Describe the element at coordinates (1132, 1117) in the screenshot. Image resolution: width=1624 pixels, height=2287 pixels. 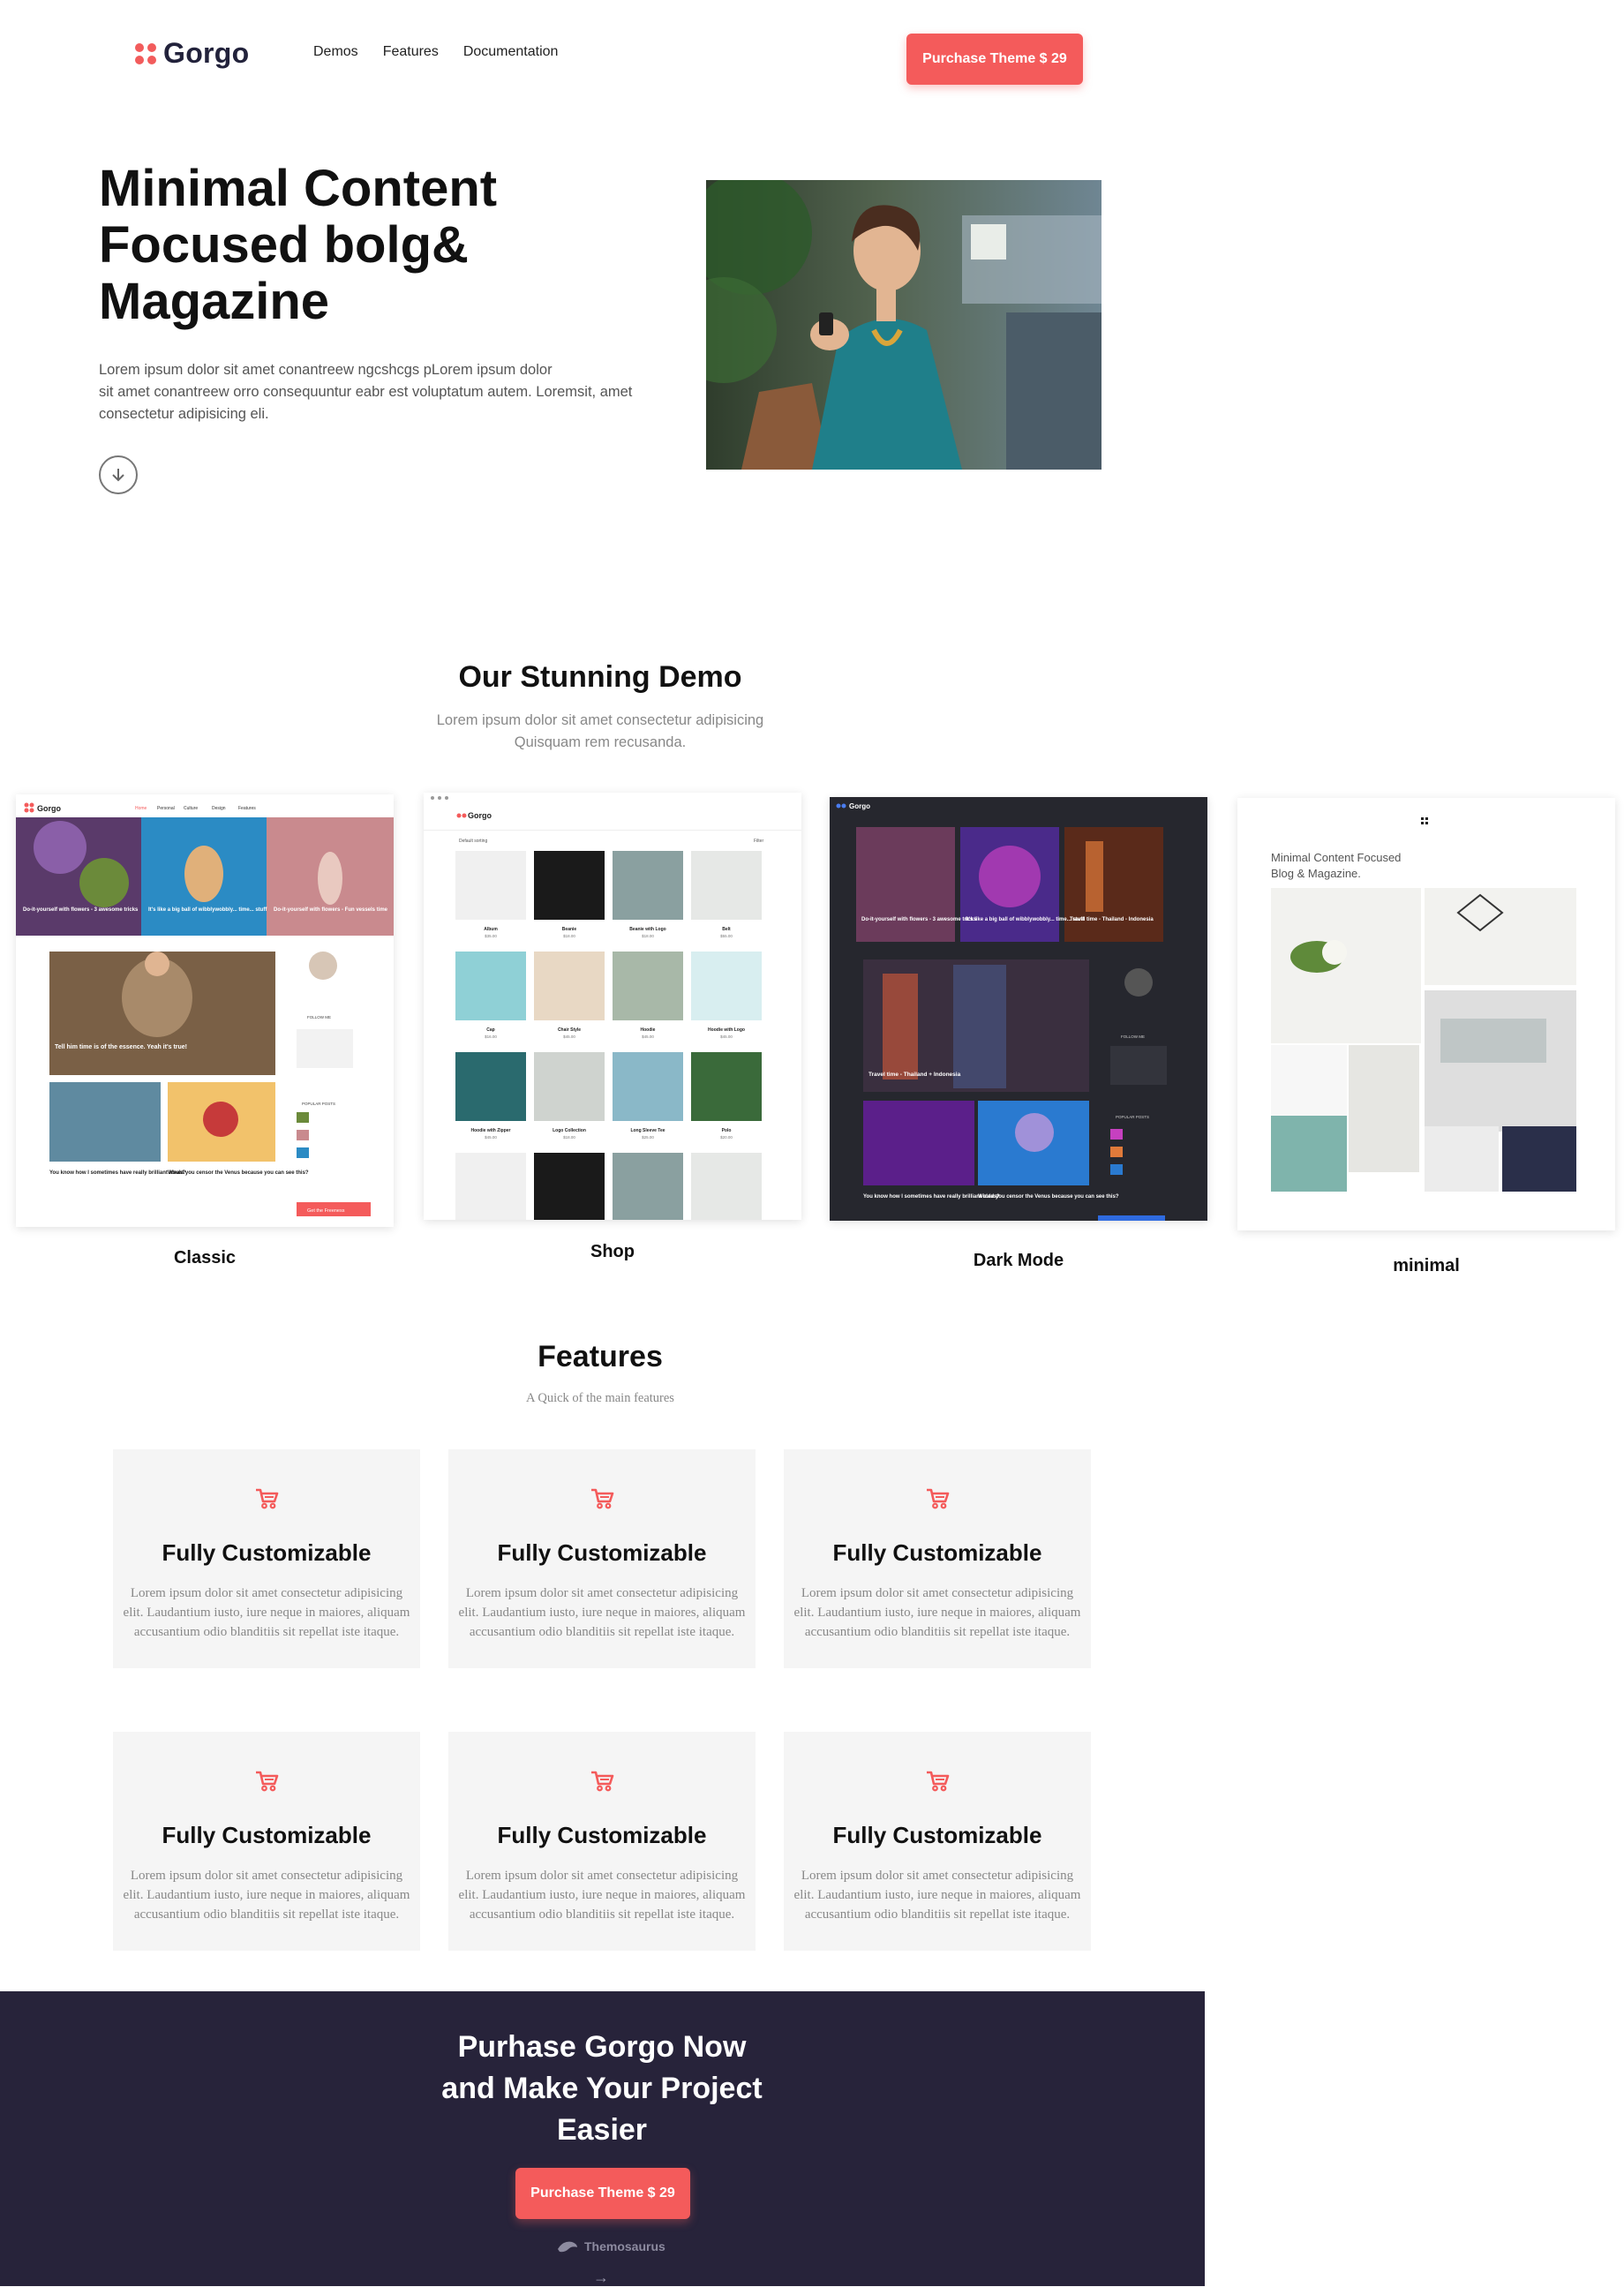
I see `dark-sidebar-popular: POPULAR POSTS` at that location.